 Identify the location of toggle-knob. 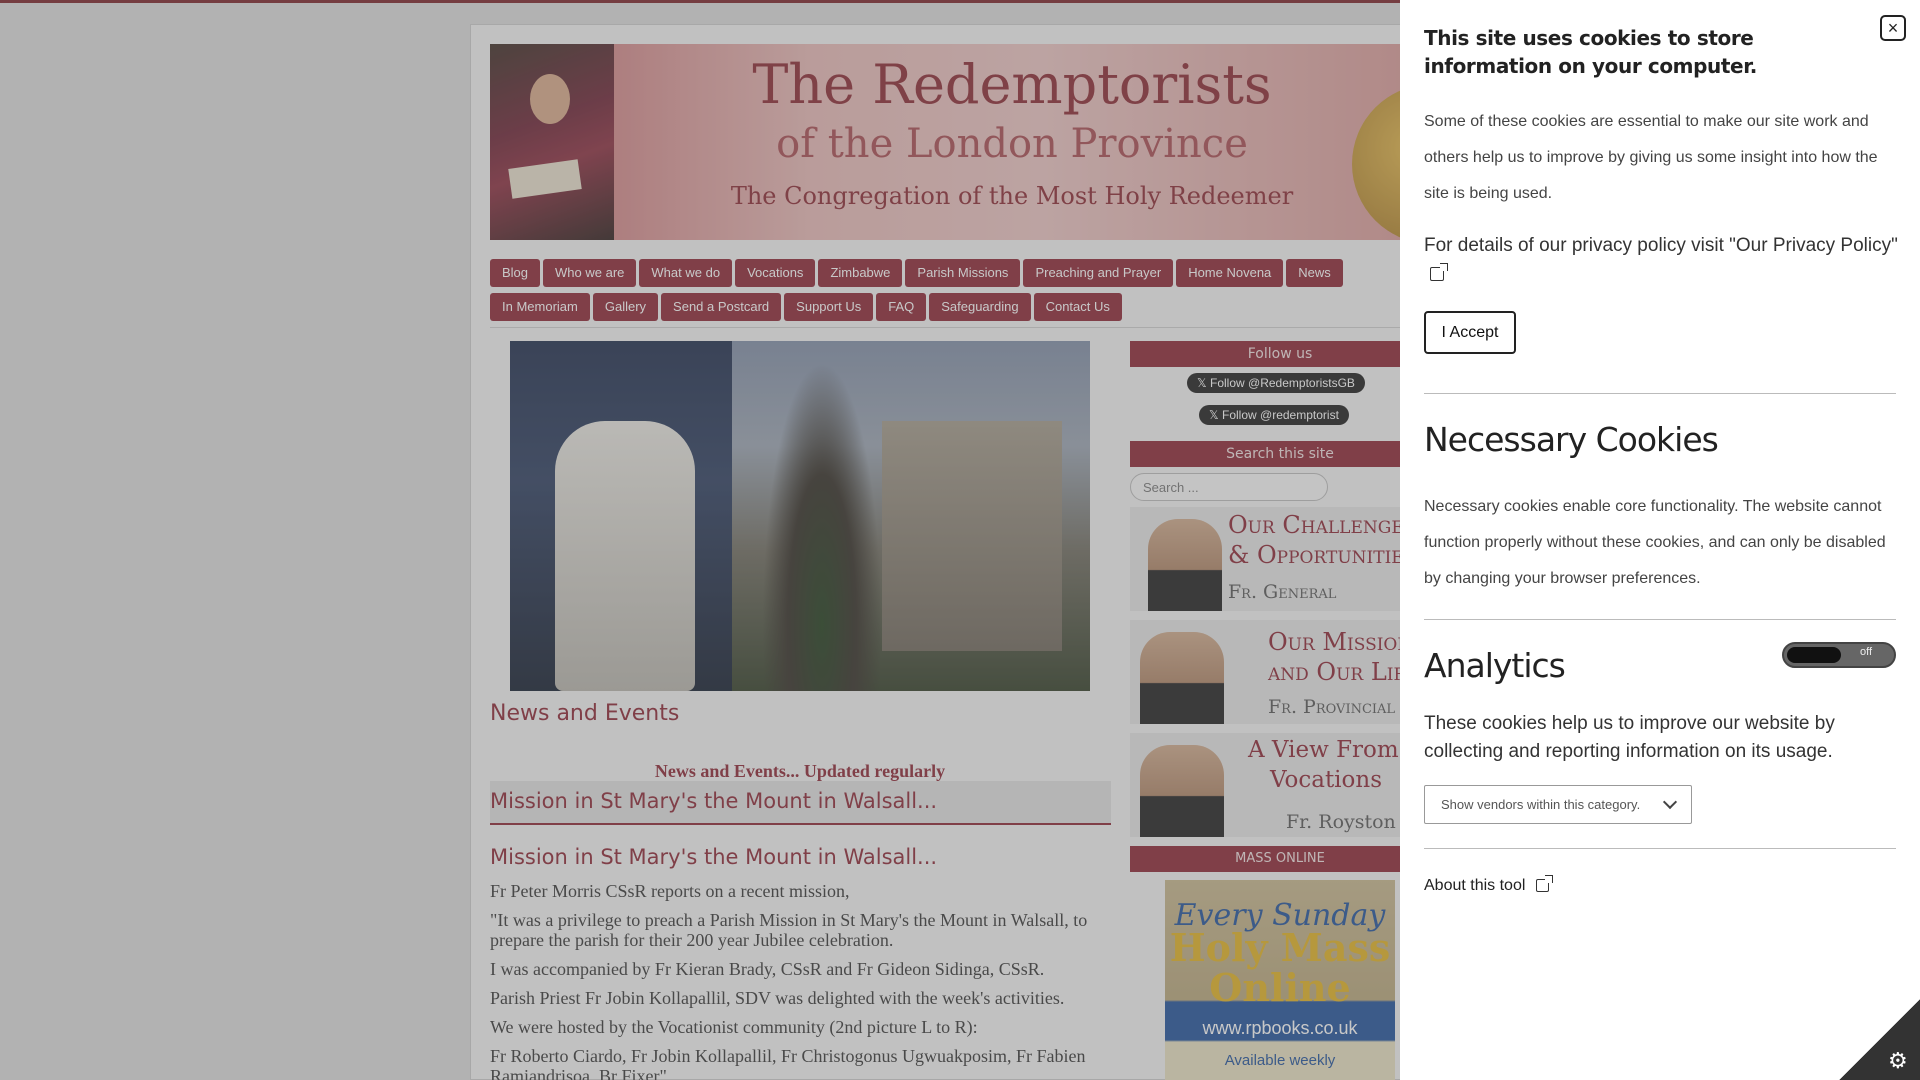
(1814, 655).